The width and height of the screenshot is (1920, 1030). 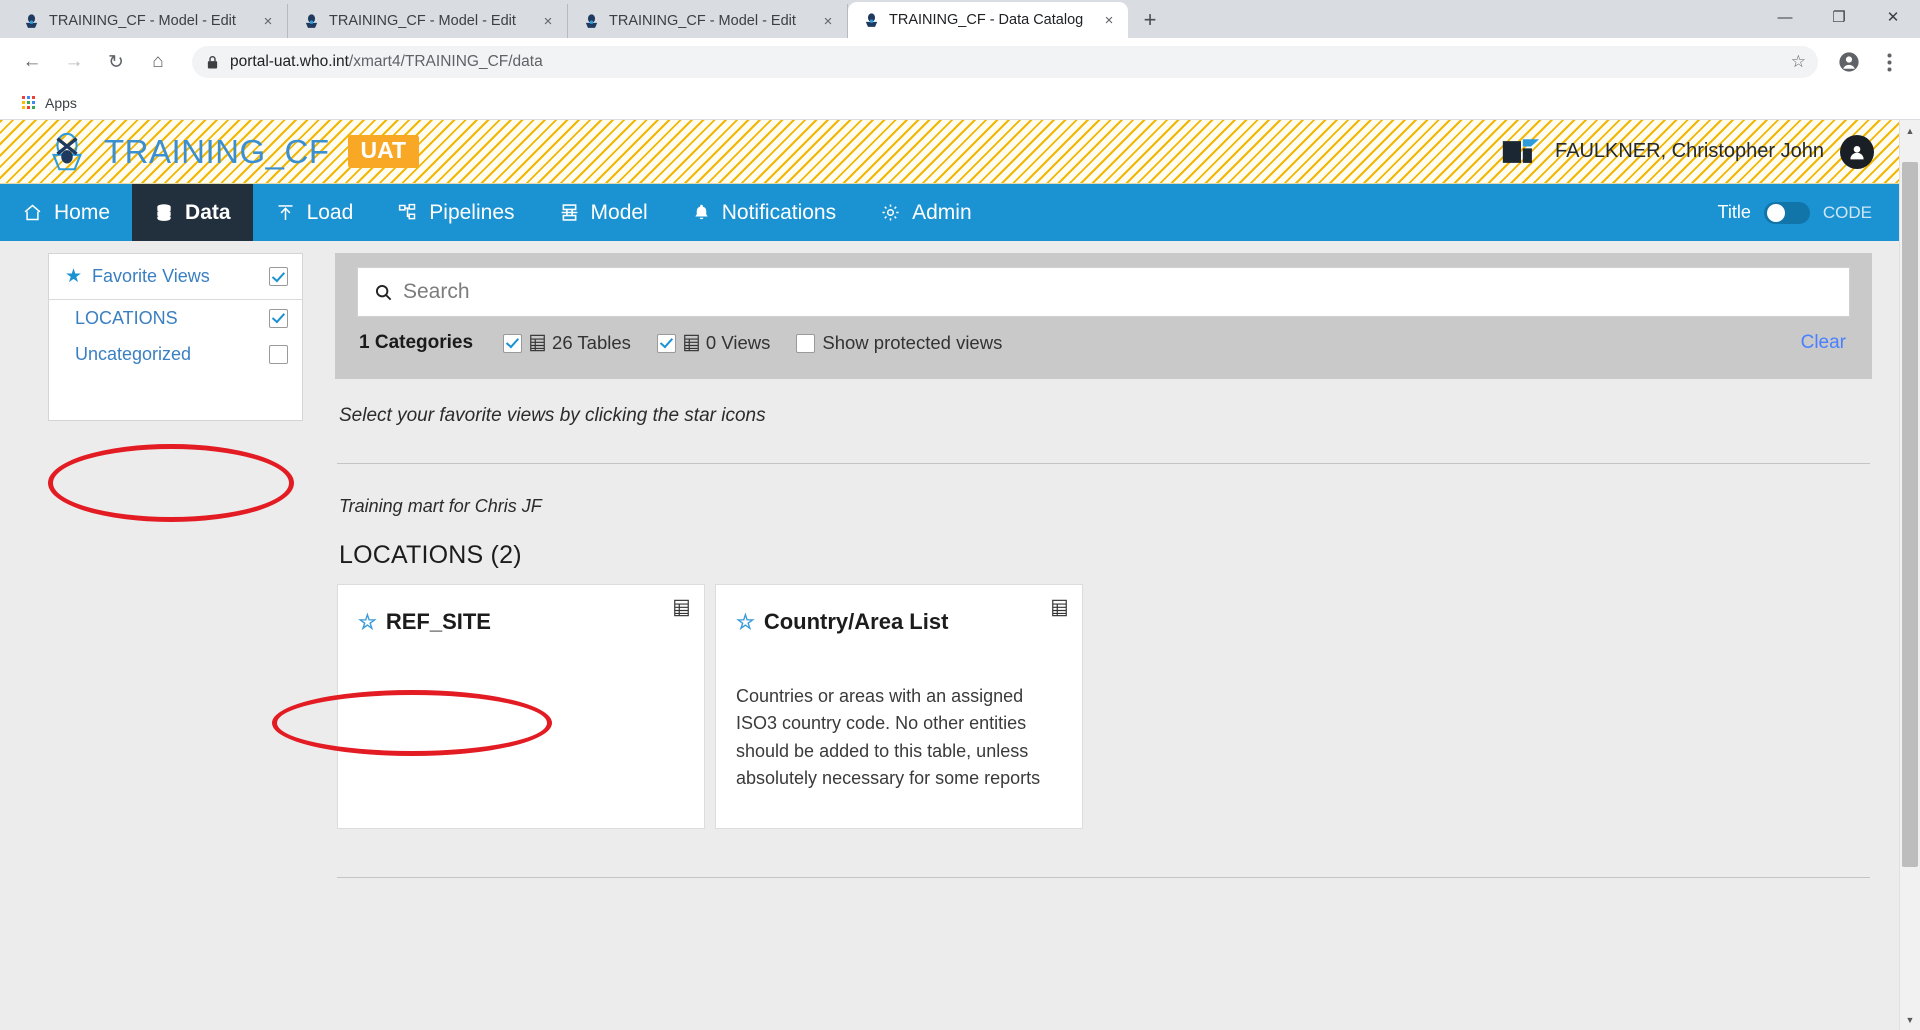 What do you see at coordinates (521, 706) in the screenshot?
I see `dataset-card: ☆ REF_SITE` at bounding box center [521, 706].